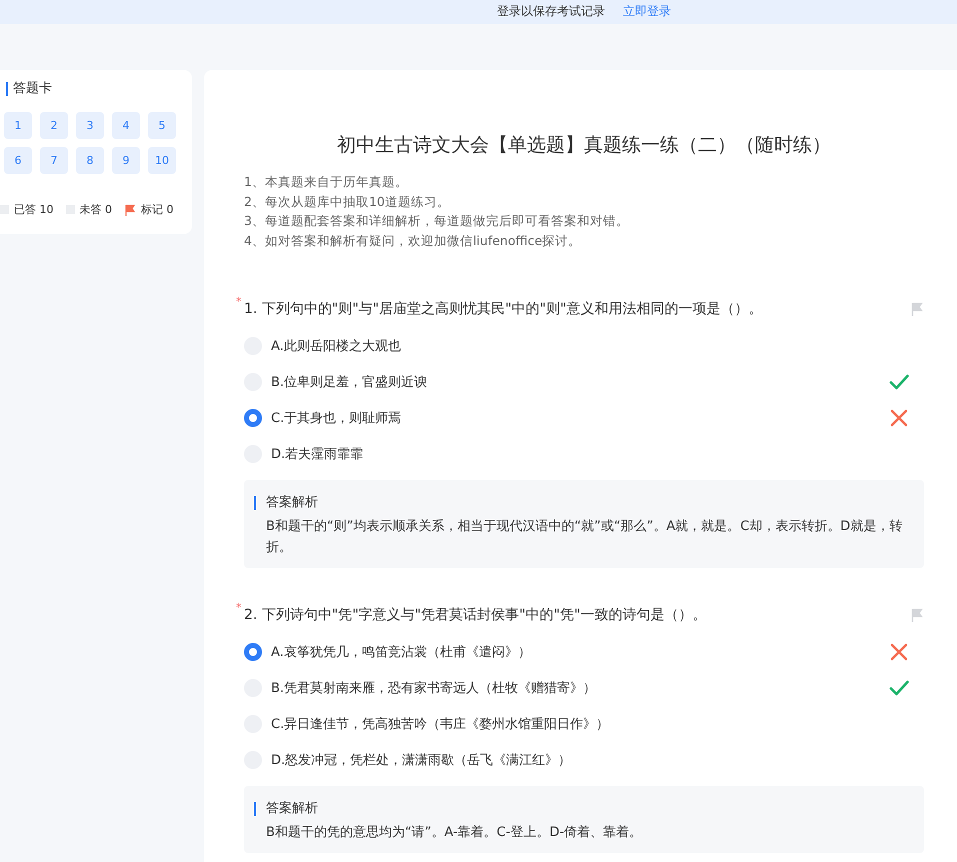 The width and height of the screenshot is (957, 862). Describe the element at coordinates (336, 346) in the screenshot. I see `option-text: A.此则岳阳楼之大观也` at that location.